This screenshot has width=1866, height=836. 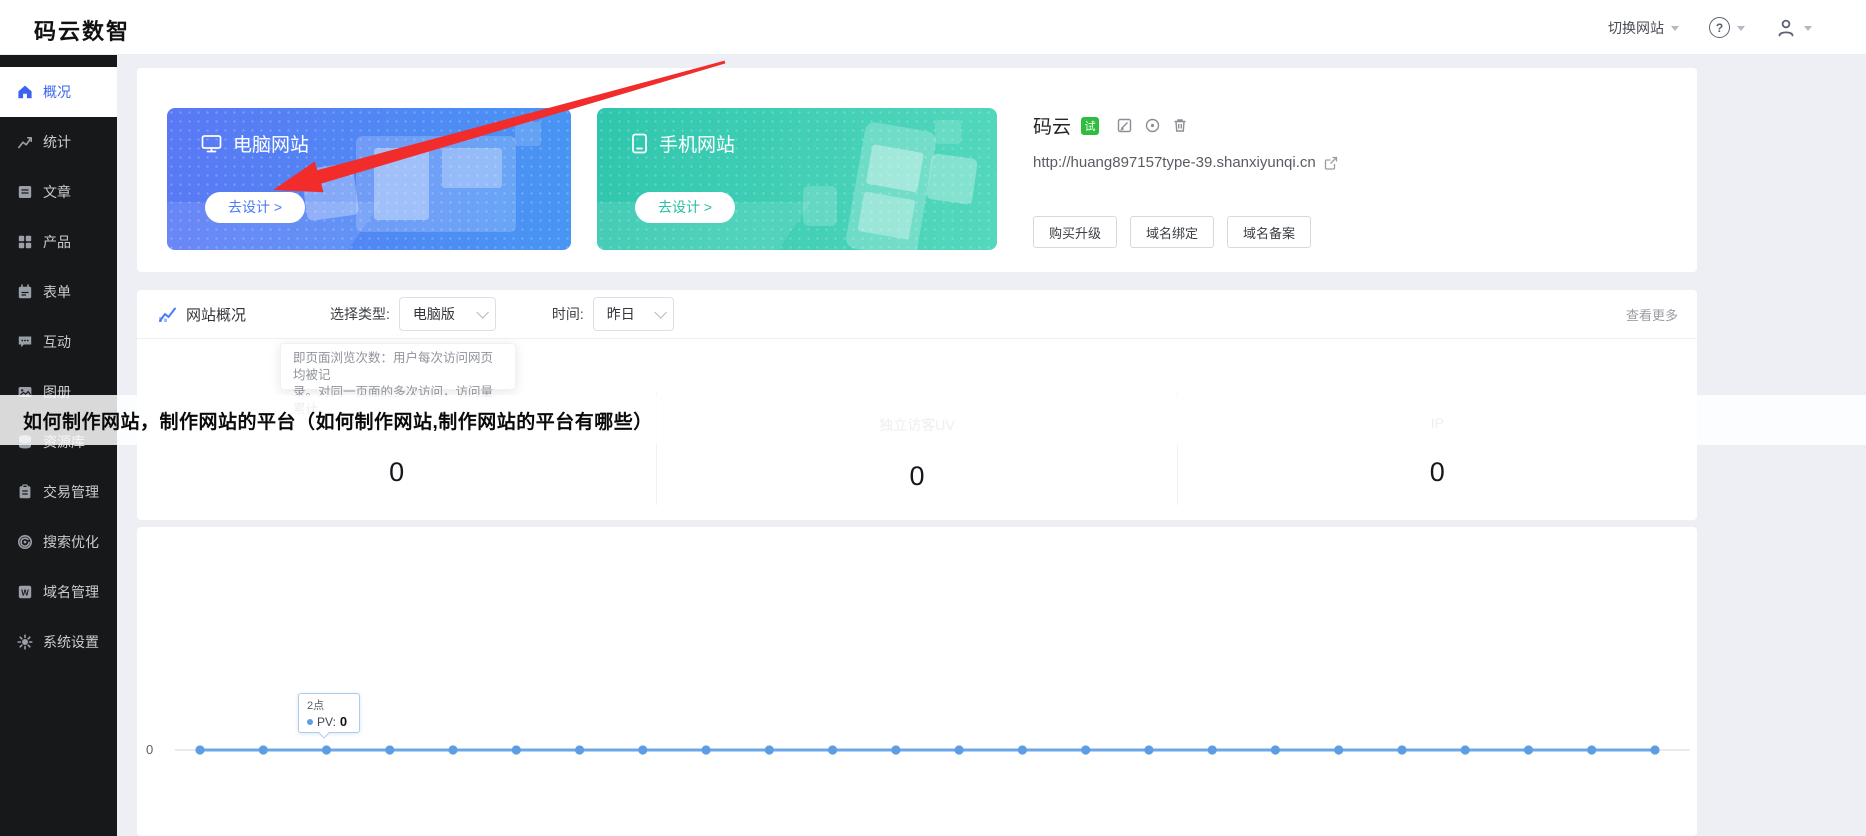 What do you see at coordinates (933, 27) in the screenshot?
I see `top-header: 码云数智 切换网站 ?` at bounding box center [933, 27].